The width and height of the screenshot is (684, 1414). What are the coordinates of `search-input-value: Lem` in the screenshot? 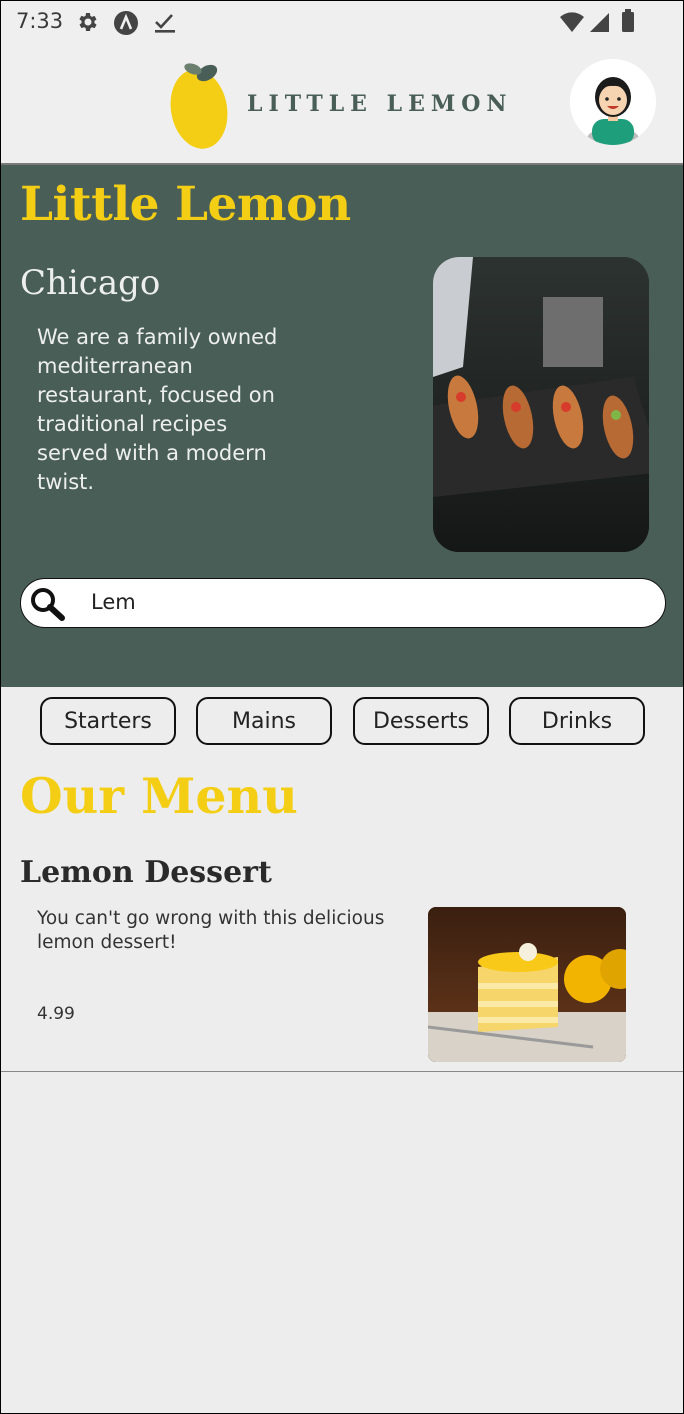 It's located at (113, 602).